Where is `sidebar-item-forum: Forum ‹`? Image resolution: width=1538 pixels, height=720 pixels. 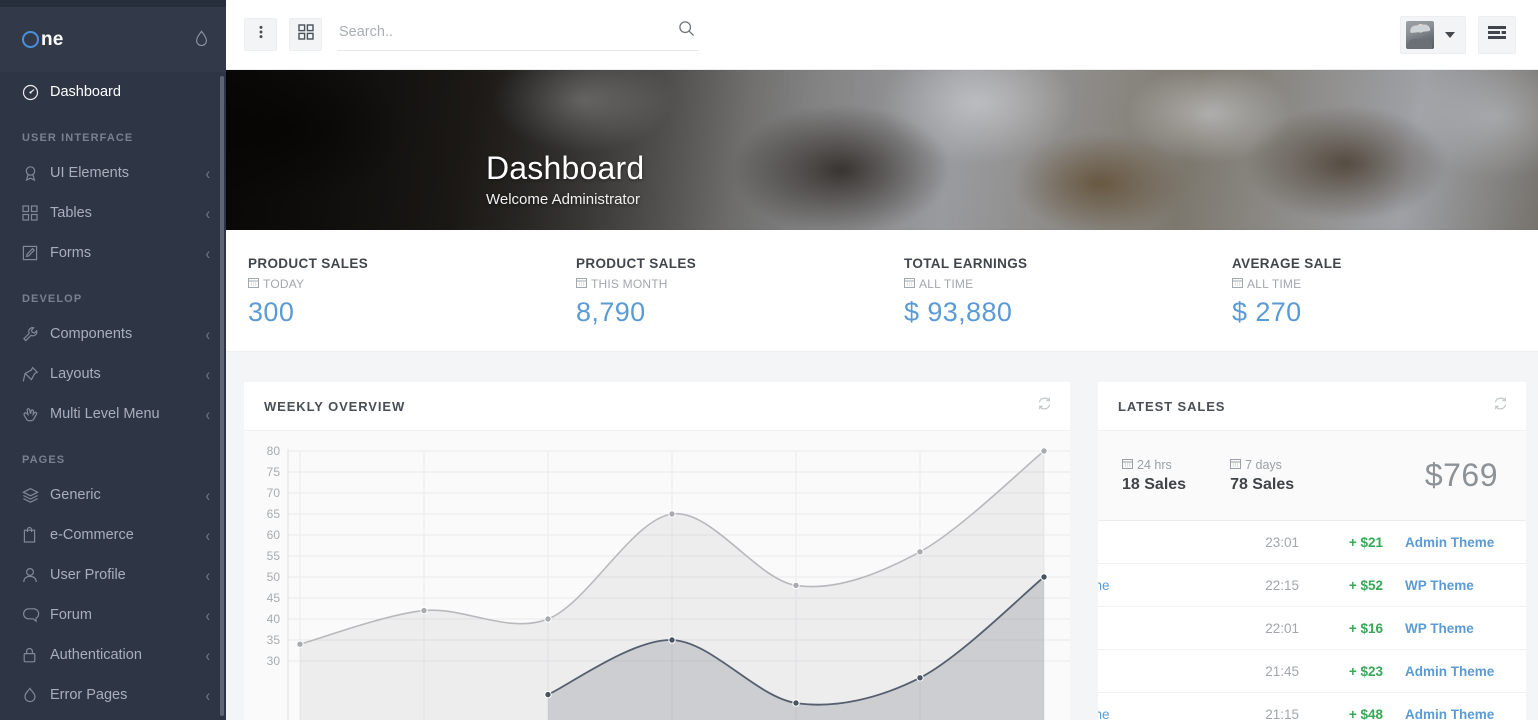
sidebar-item-forum: Forum ‹ is located at coordinates (113, 615).